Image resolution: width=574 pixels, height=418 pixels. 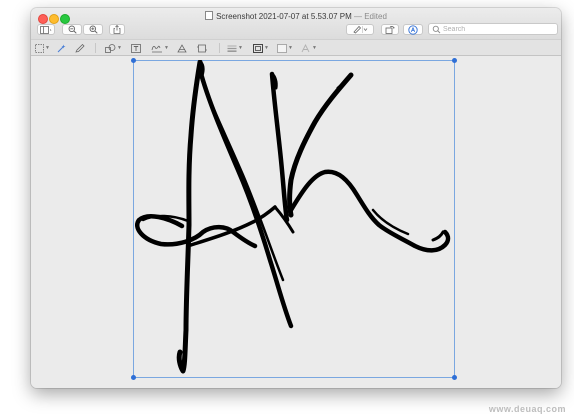 I want to click on line-style-icon, so click(x=232, y=48).